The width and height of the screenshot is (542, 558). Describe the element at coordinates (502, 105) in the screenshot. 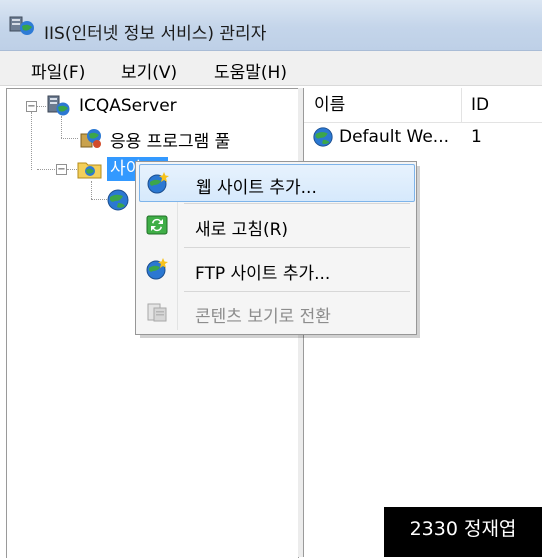

I see `column-header-id: ID` at that location.